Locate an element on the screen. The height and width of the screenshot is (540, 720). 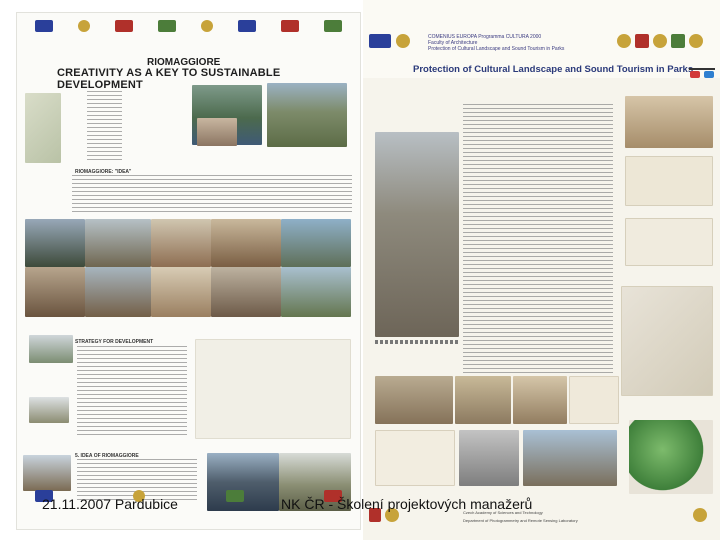
castle-on-hill-photo is located at coordinates (49, 410).